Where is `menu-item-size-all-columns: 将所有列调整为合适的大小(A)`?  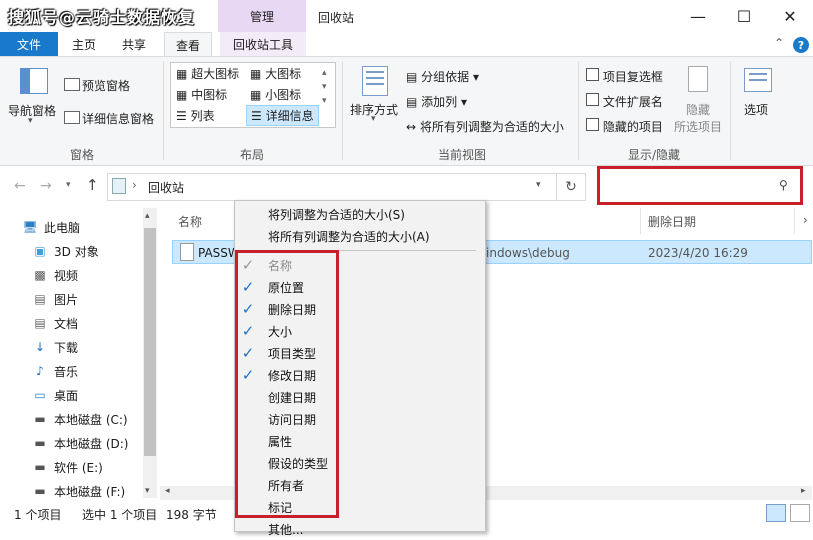 menu-item-size-all-columns: 将所有列调整为合适的大小(A) is located at coordinates (349, 236).